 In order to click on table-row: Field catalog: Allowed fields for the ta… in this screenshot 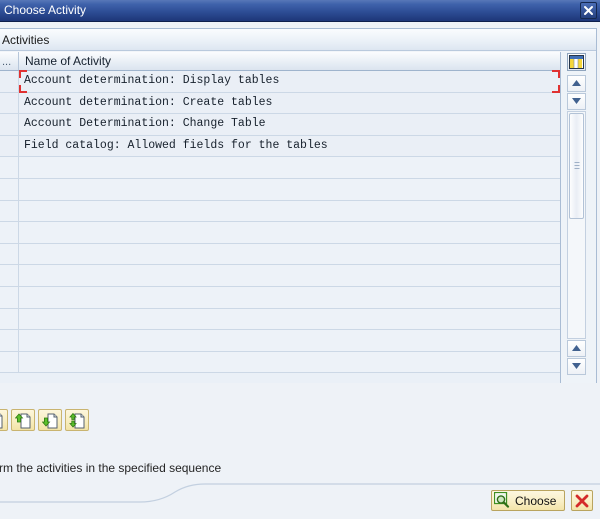, I will do `click(280, 146)`.